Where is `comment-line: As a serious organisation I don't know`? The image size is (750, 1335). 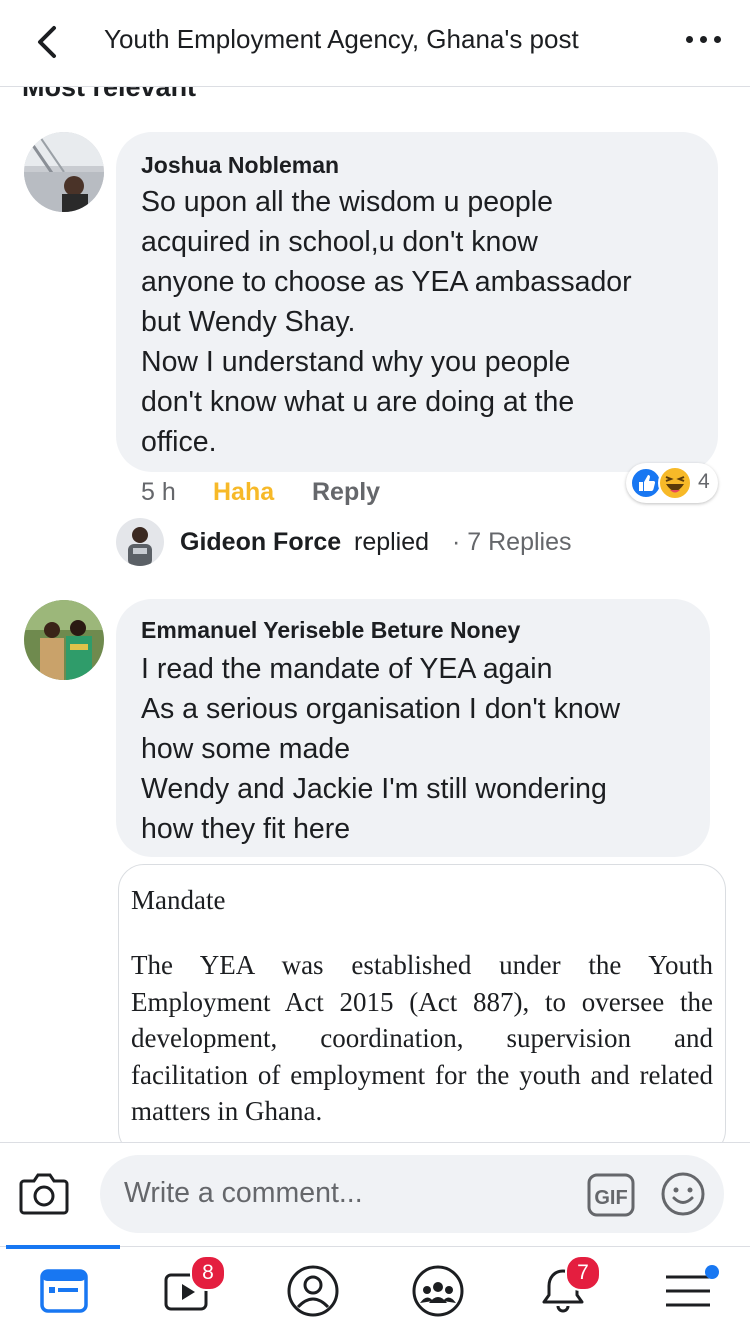 comment-line: As a serious organisation I don't know is located at coordinates (381, 709).